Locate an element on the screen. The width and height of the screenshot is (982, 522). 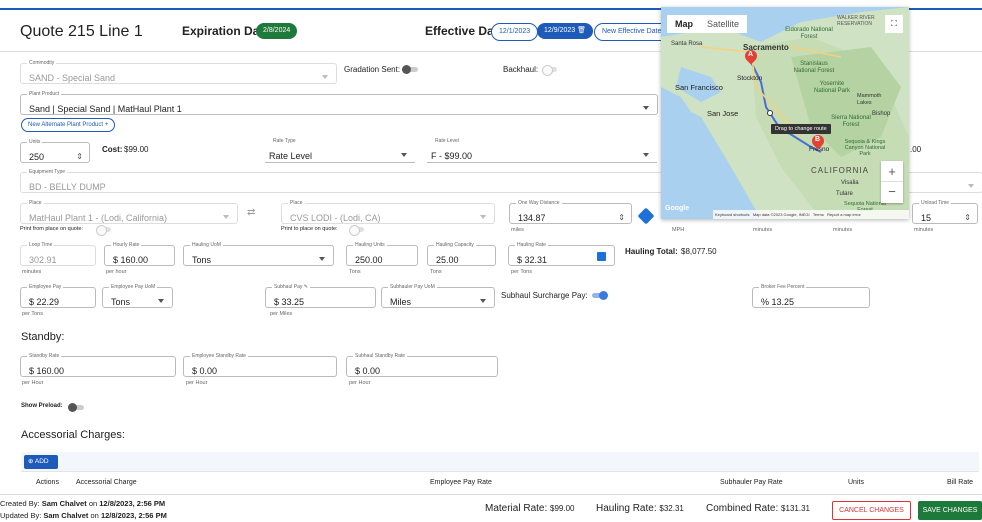
cancel-changes-button: CANCEL CHANGES is located at coordinates (871, 510).